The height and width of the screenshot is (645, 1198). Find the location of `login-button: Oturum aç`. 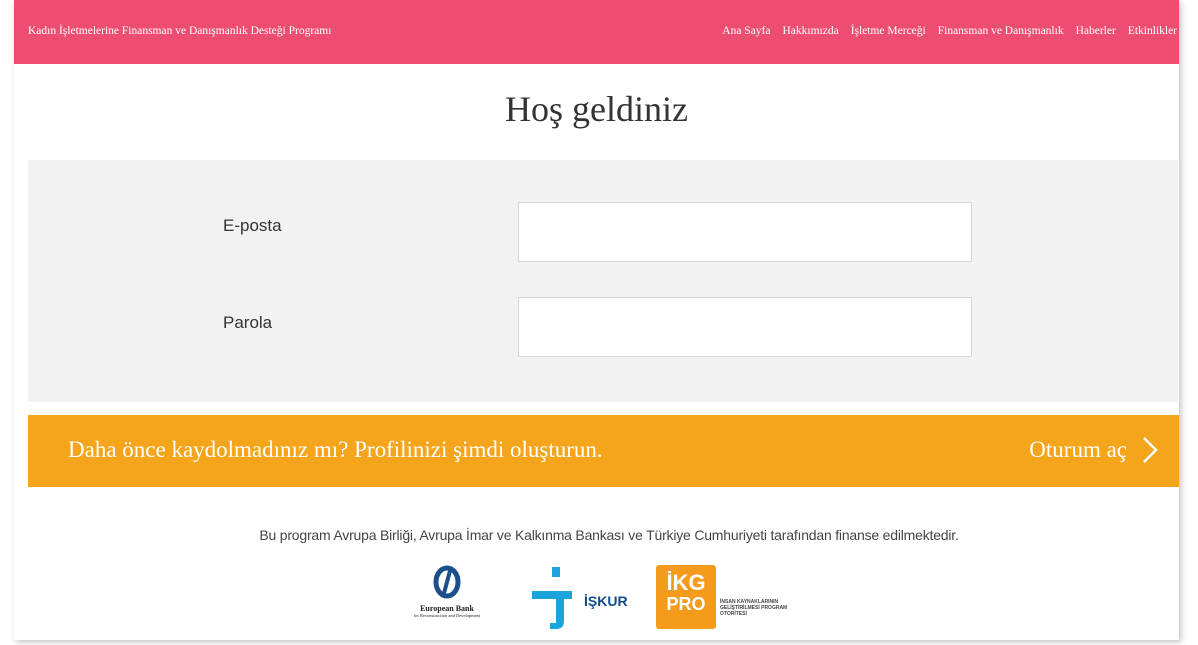

login-button: Oturum aç is located at coordinates (1094, 450).